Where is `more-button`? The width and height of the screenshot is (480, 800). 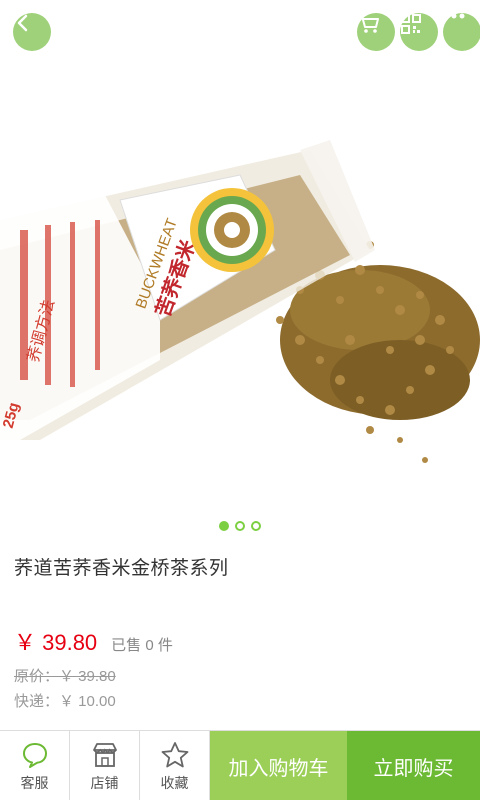
more-button is located at coordinates (461, 32).